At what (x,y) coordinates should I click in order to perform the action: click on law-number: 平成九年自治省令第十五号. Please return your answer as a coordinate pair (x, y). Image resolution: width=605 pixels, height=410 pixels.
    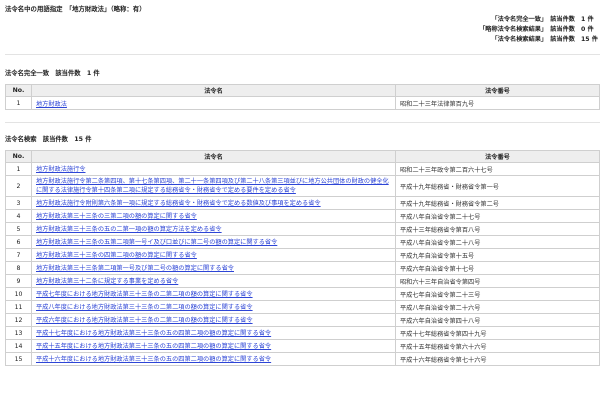
    Looking at the image, I should click on (497, 255).